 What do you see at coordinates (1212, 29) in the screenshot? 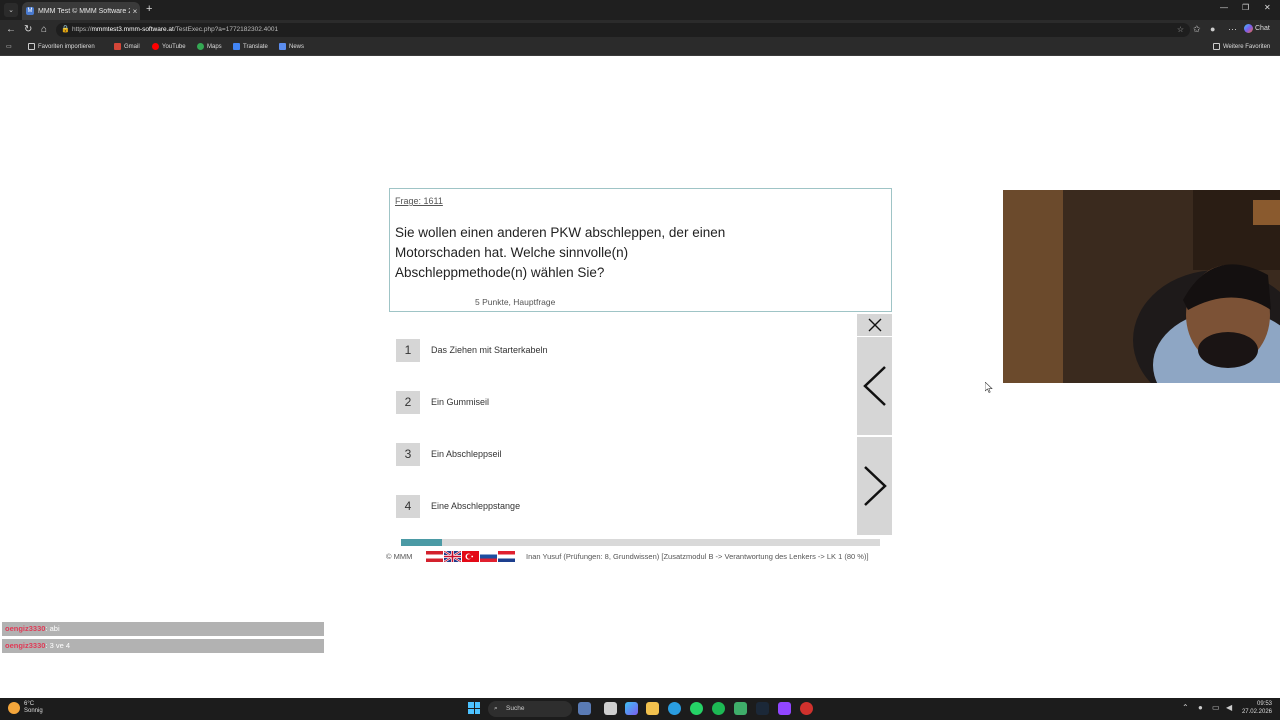
I see `profile-icon: ●` at bounding box center [1212, 29].